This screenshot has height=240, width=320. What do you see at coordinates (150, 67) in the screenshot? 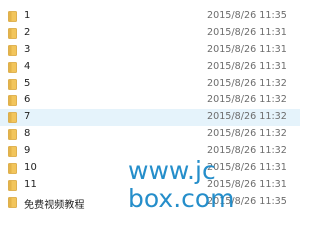
I see `file-row: 4 2015/8/26 11:31` at bounding box center [150, 67].